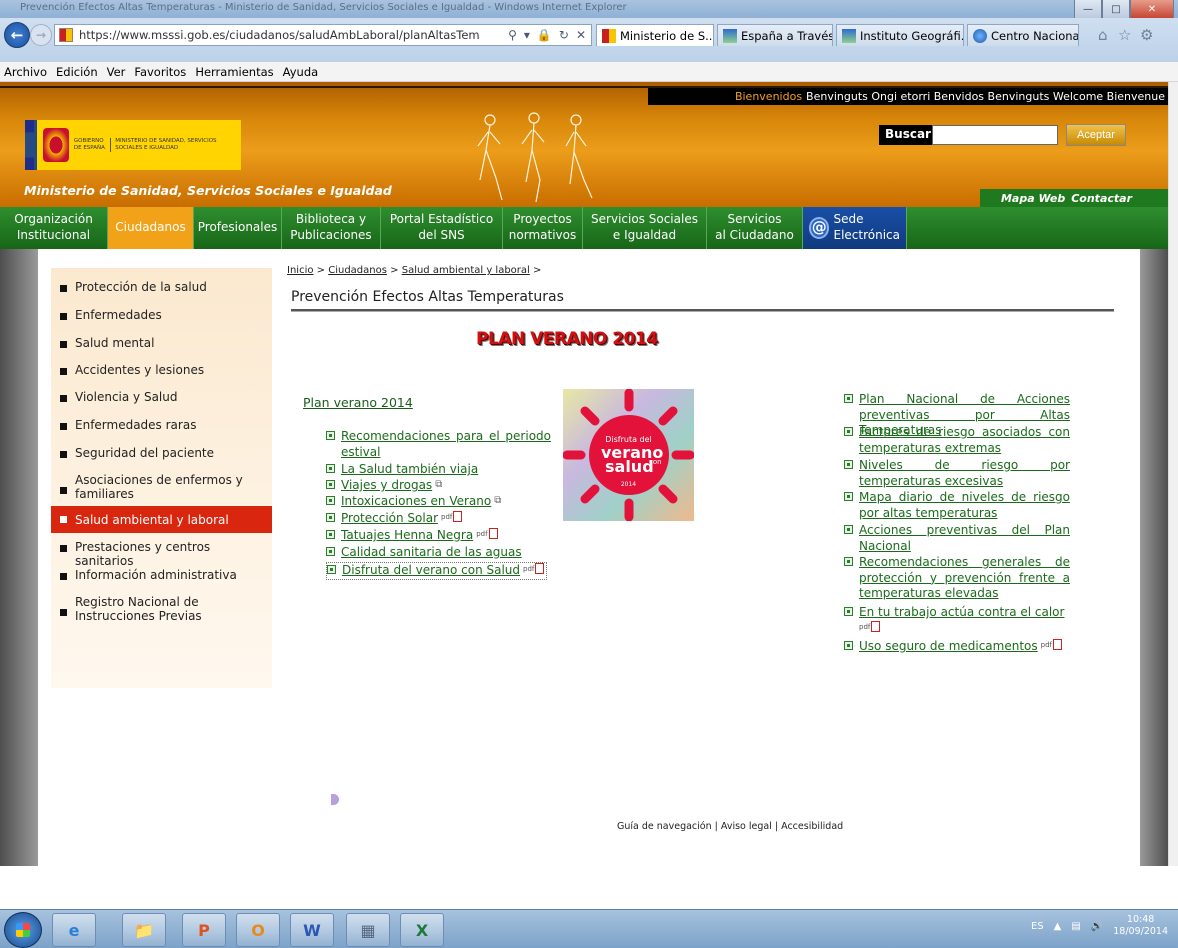 The image size is (1178, 948). What do you see at coordinates (56, 145) in the screenshot?
I see `coat-of-arms-icon` at bounding box center [56, 145].